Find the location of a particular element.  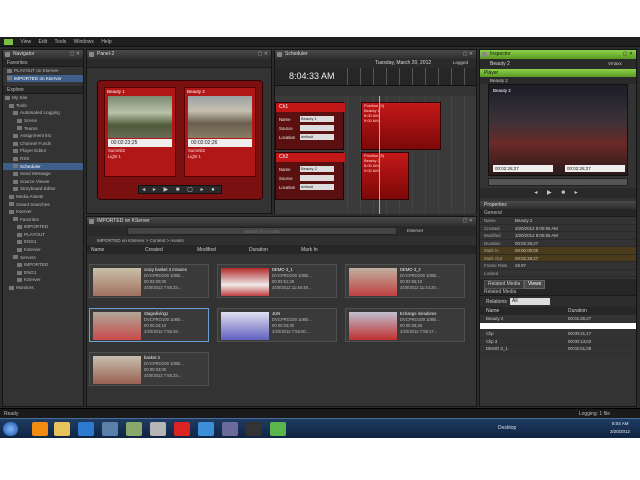

tree-item: PLAYOUT is located at coordinates (43, 235).